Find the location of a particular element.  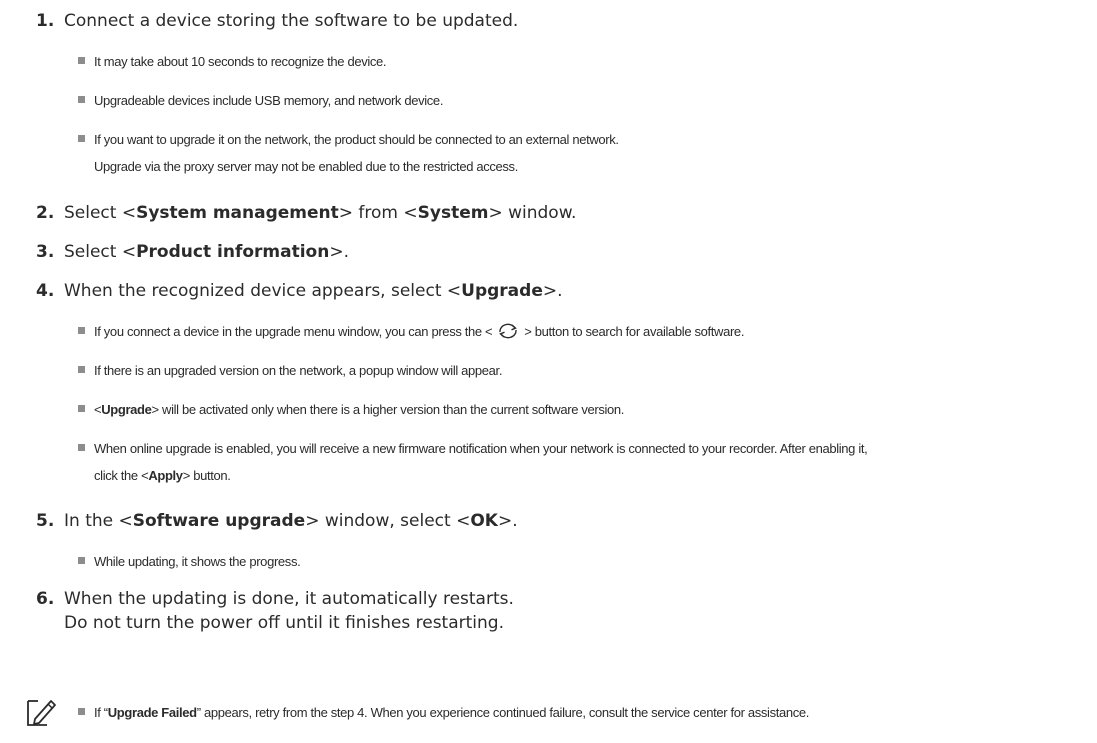

step-number: 4. is located at coordinates (45, 291).